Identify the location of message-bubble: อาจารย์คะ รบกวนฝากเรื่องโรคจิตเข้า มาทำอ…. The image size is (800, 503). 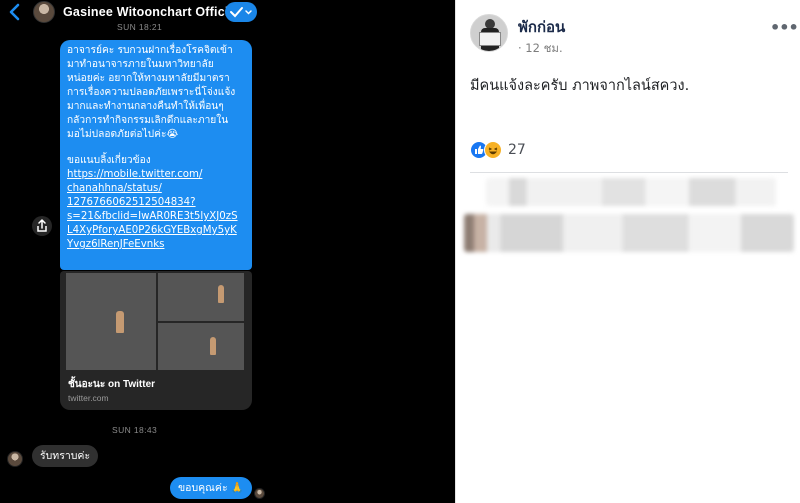
(156, 155).